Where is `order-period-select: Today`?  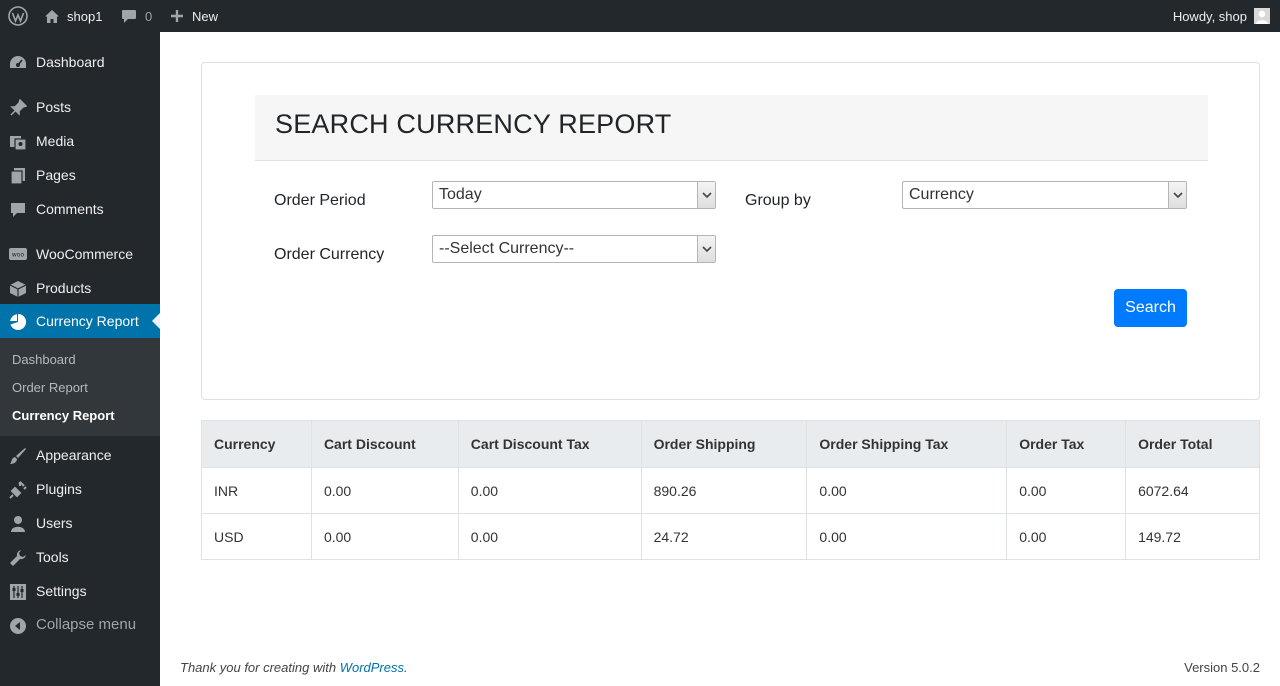
order-period-select: Today is located at coordinates (574, 195).